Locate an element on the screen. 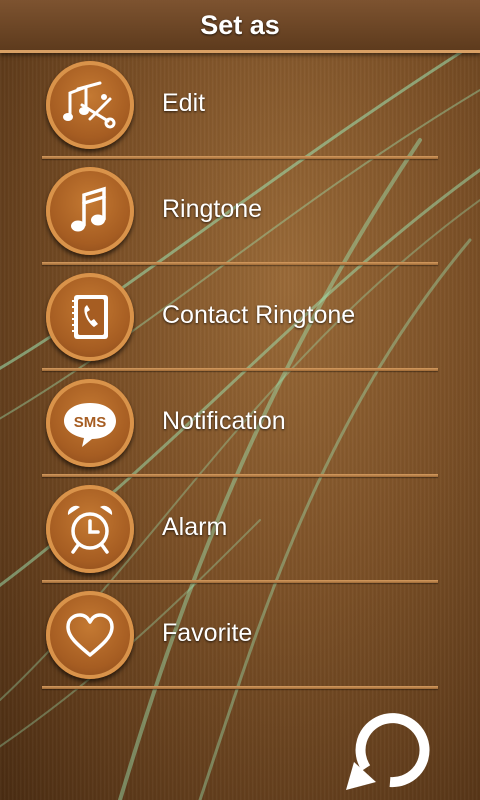  header-bar: Set as is located at coordinates (240, 26).